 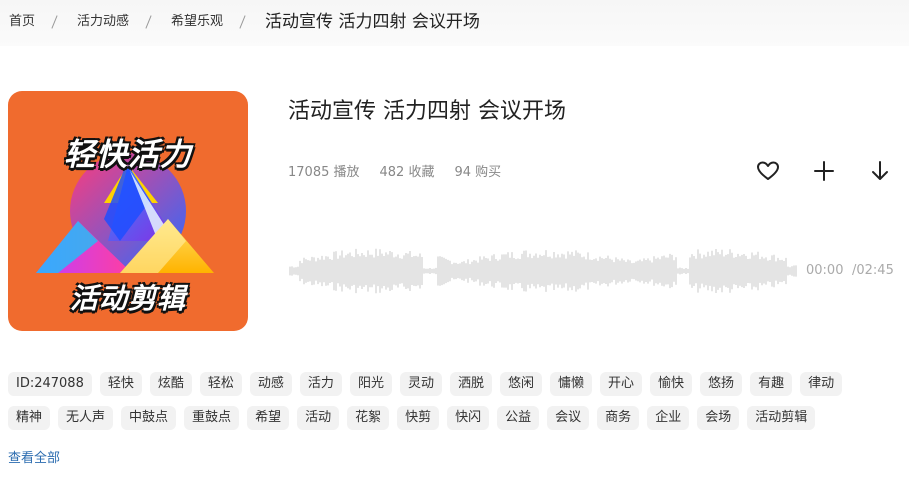 I want to click on tag-chip: 会议, so click(x=568, y=418).